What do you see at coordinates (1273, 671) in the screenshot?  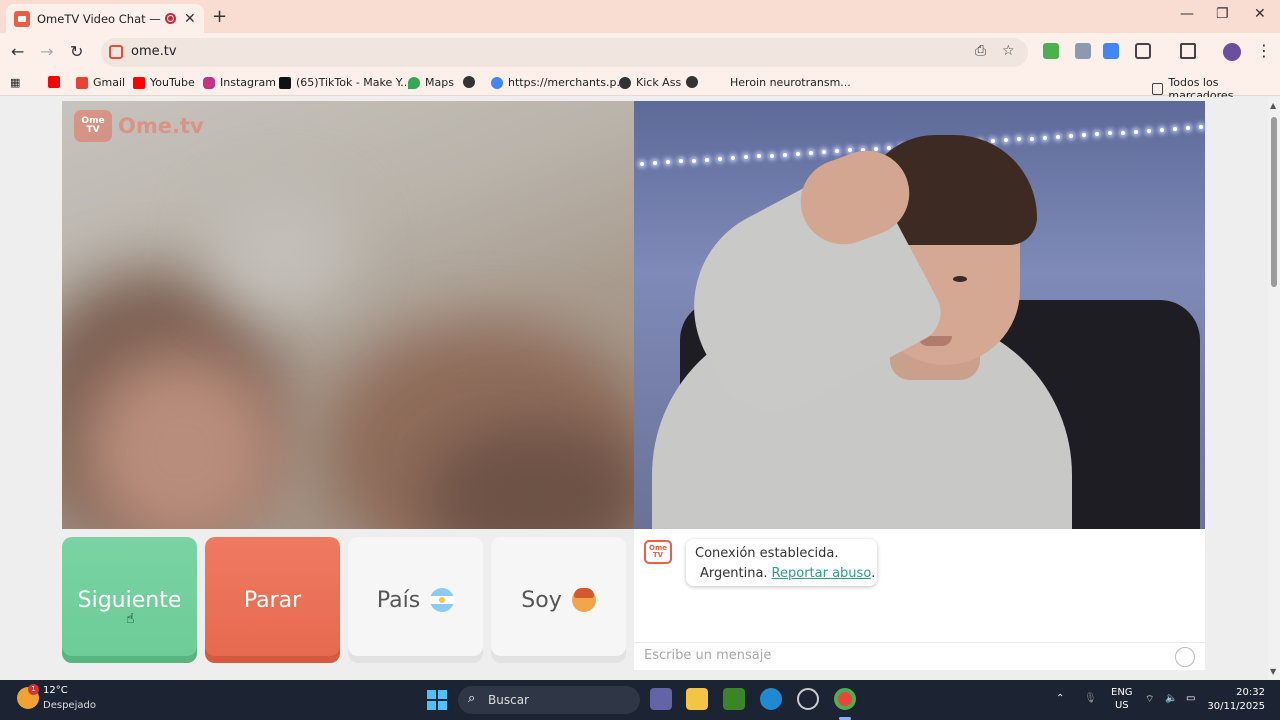 I see `scroll-down-icon: ▼` at bounding box center [1273, 671].